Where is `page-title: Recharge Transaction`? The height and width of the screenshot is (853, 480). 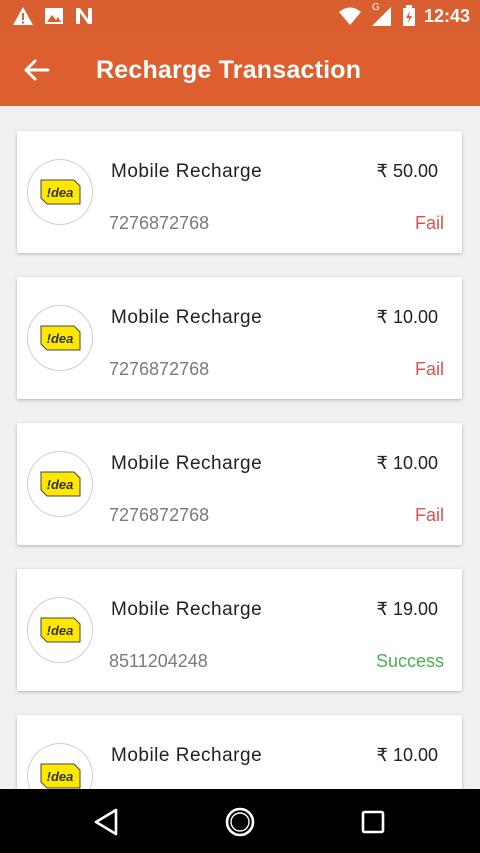 page-title: Recharge Transaction is located at coordinates (229, 70).